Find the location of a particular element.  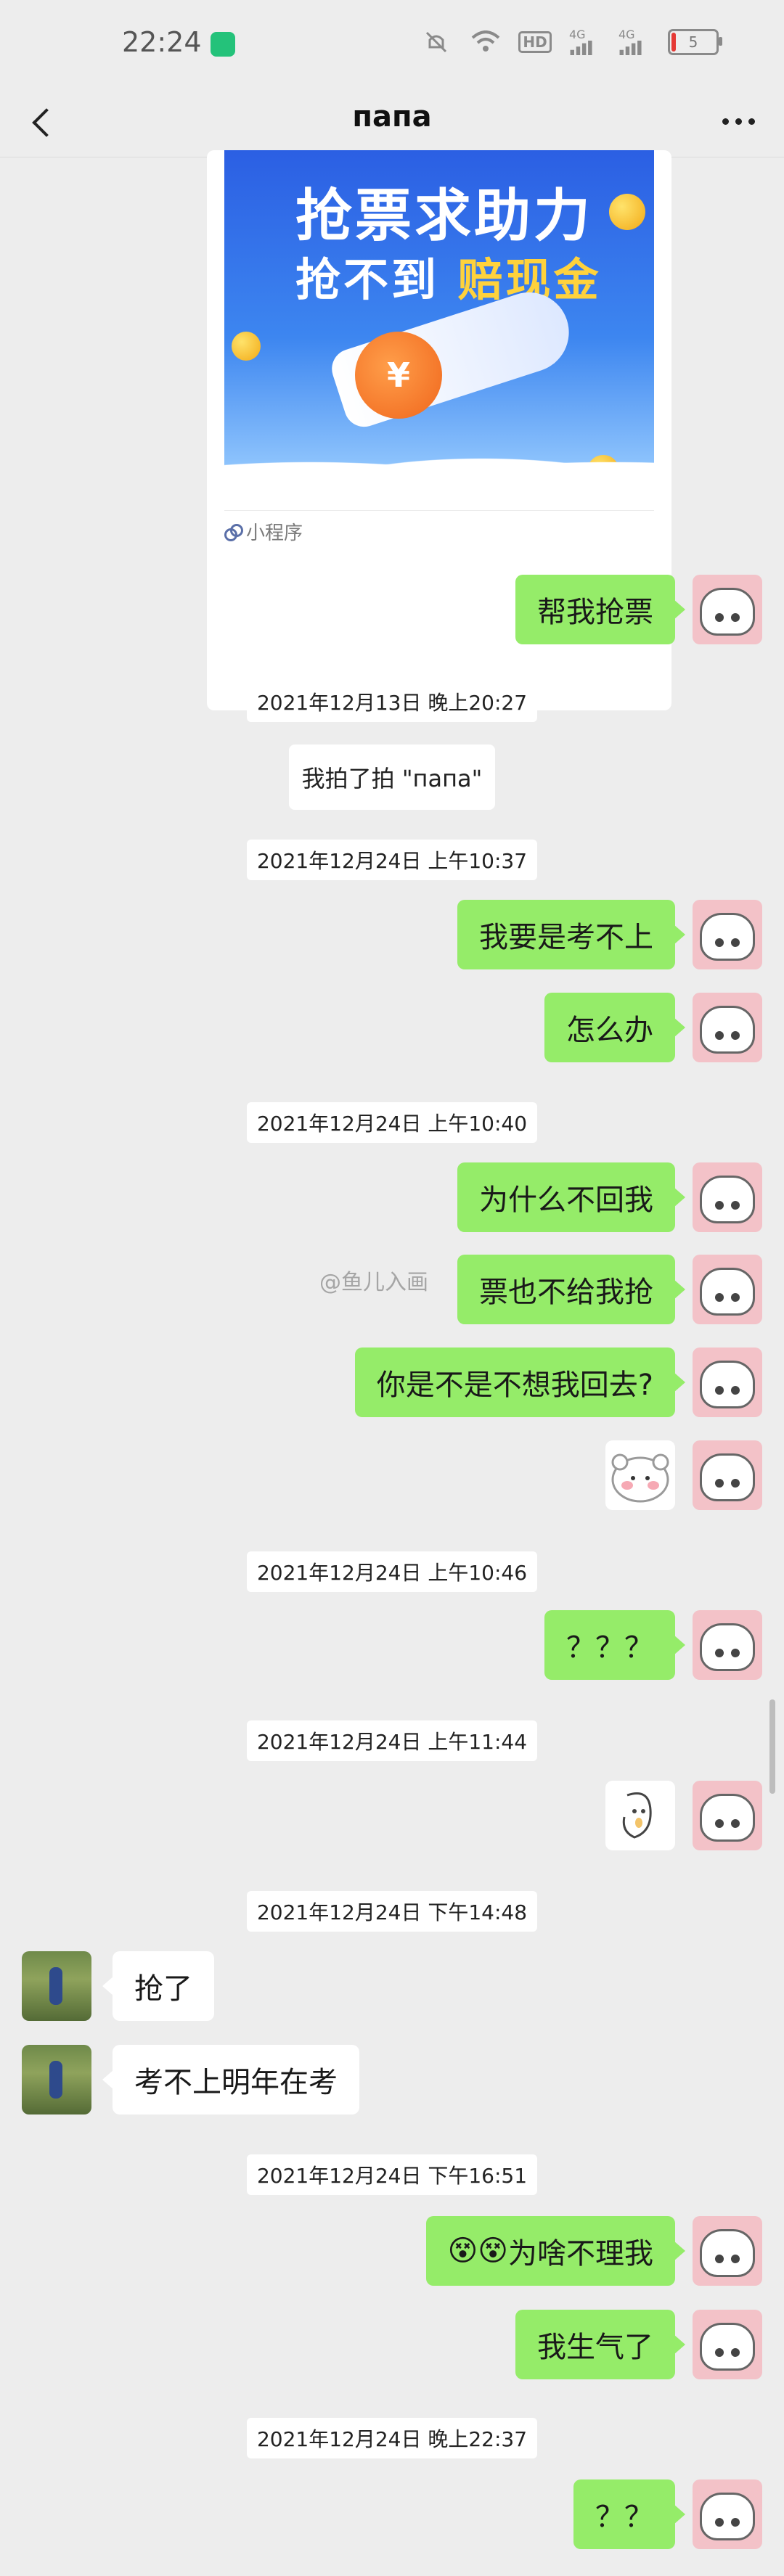

message-bubble: ？？ is located at coordinates (629, 2514).